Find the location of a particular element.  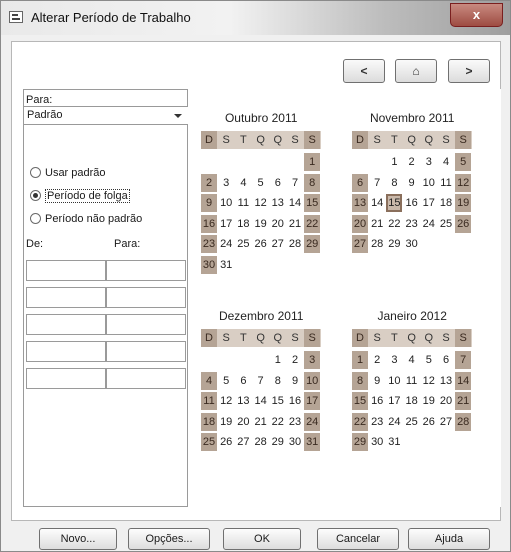

calendar-combo: Padrão is located at coordinates (106, 115).